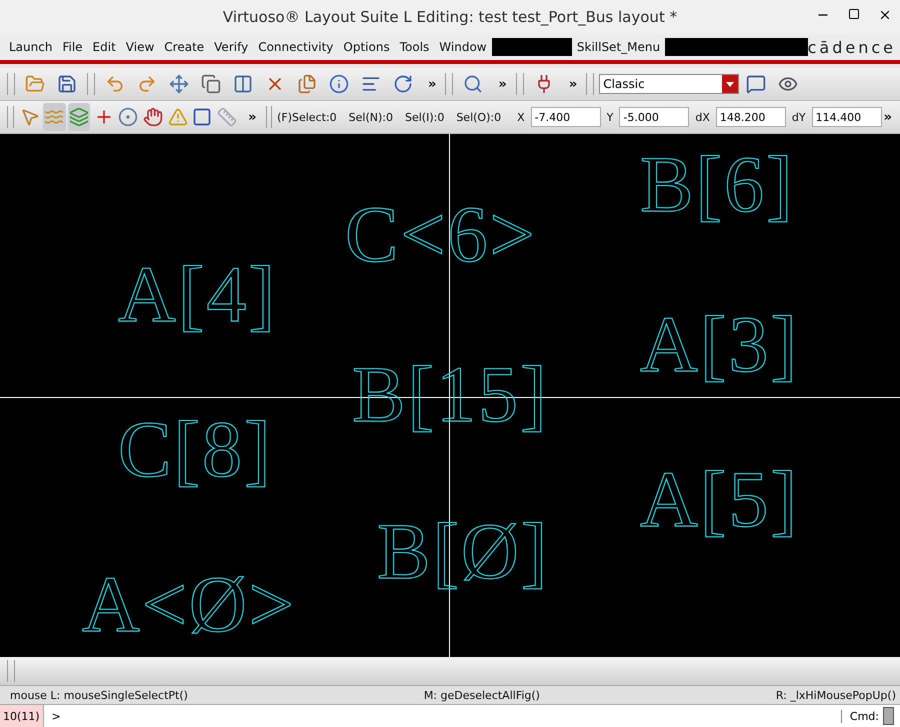  What do you see at coordinates (31, 47) in the screenshot?
I see `menu-item: Launch` at bounding box center [31, 47].